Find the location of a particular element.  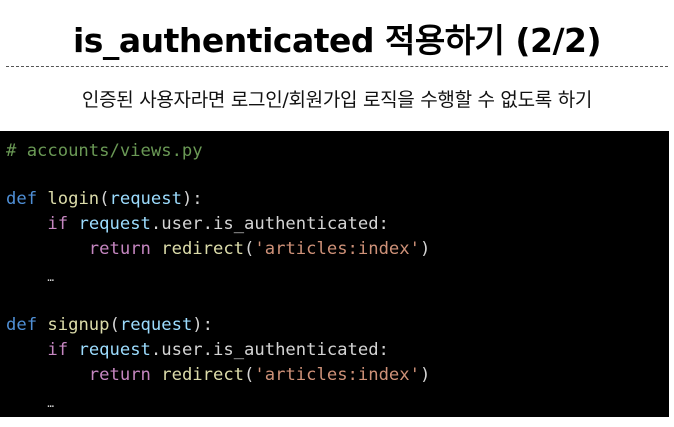

code-line-signup-if: if request.user.is_authenticated: is located at coordinates (197, 350).